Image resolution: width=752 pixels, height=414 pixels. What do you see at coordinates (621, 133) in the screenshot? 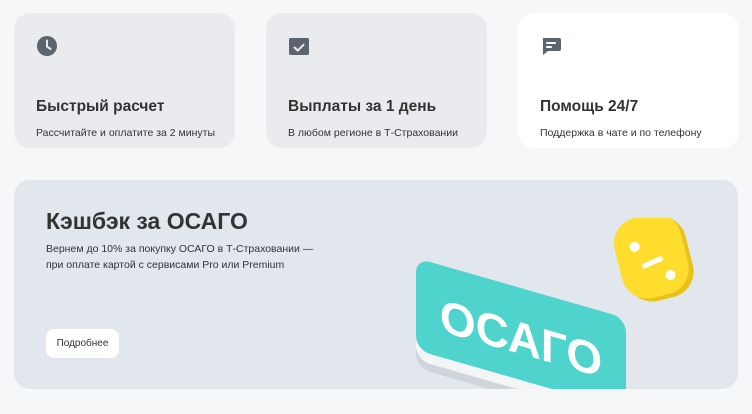
I see `feature-subtitle: Поддержка в чате и по телефону` at bounding box center [621, 133].